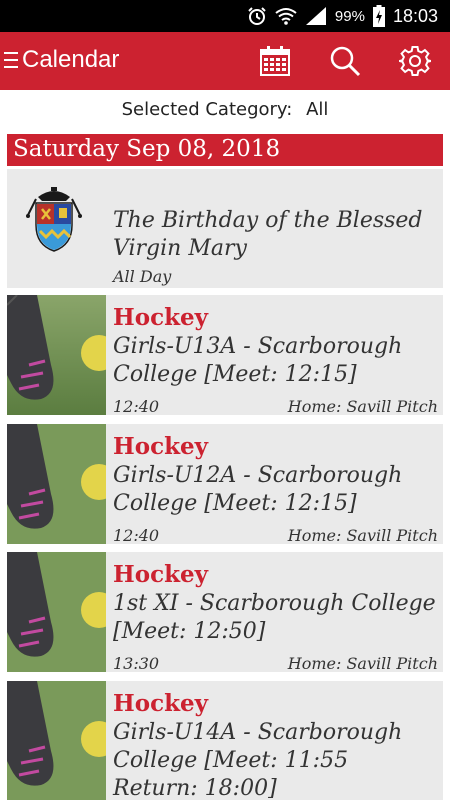 Image resolution: width=450 pixels, height=800 pixels. What do you see at coordinates (378, 16) in the screenshot?
I see `battery-charging-icon` at bounding box center [378, 16].